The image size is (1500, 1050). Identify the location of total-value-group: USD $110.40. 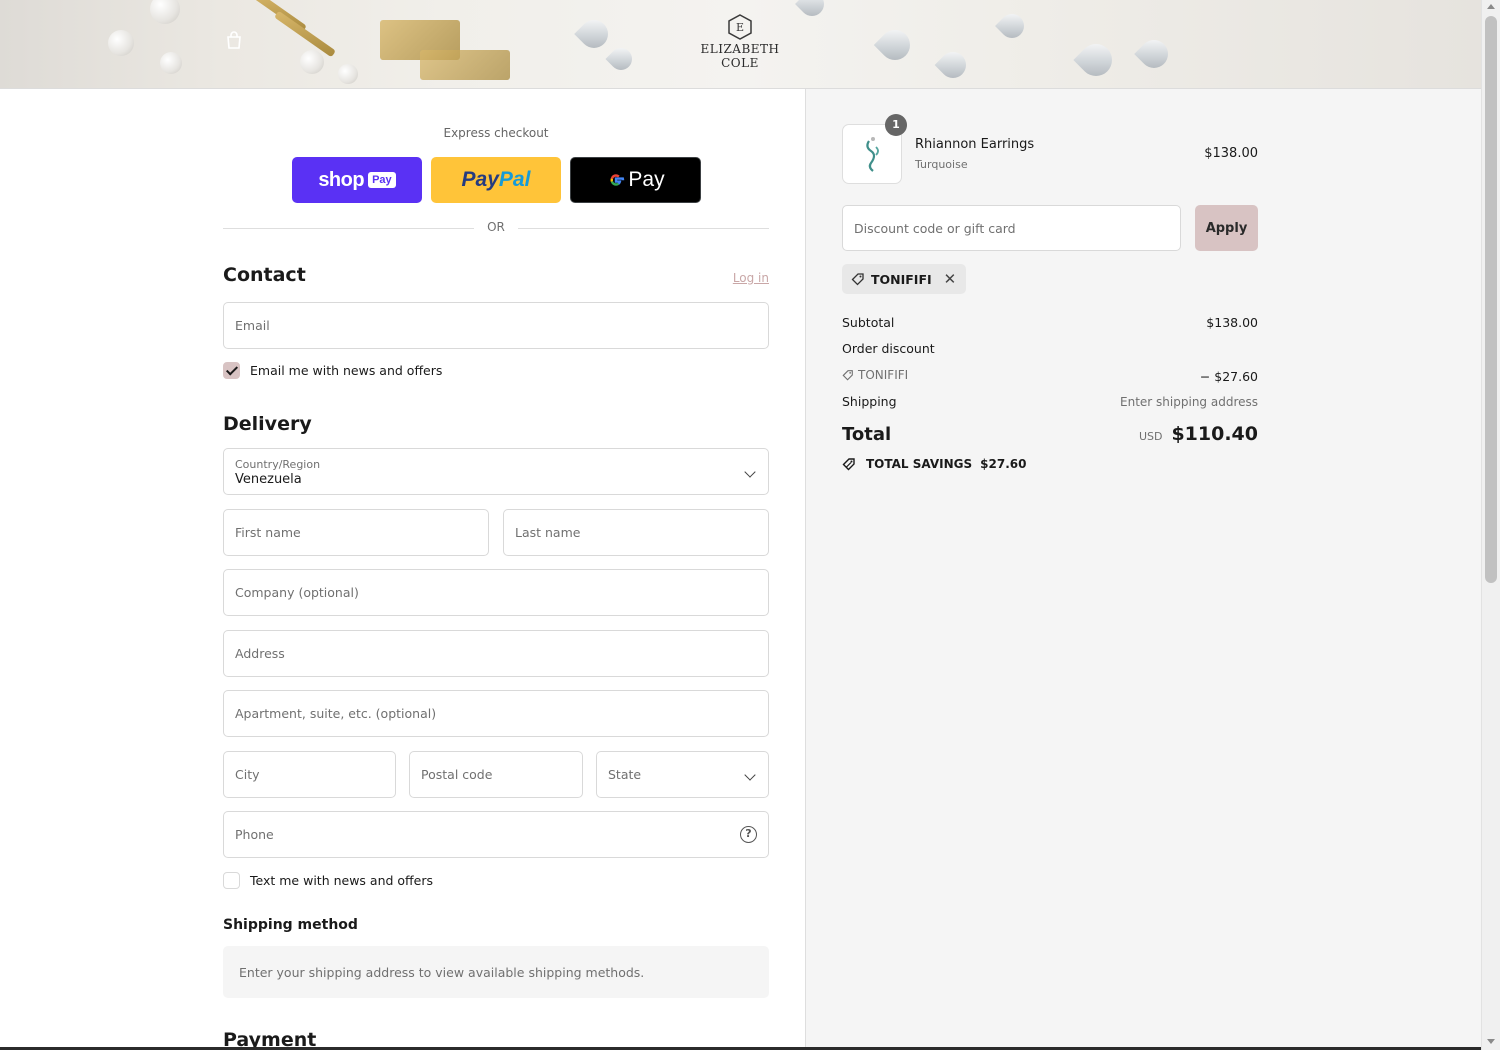
(1198, 434).